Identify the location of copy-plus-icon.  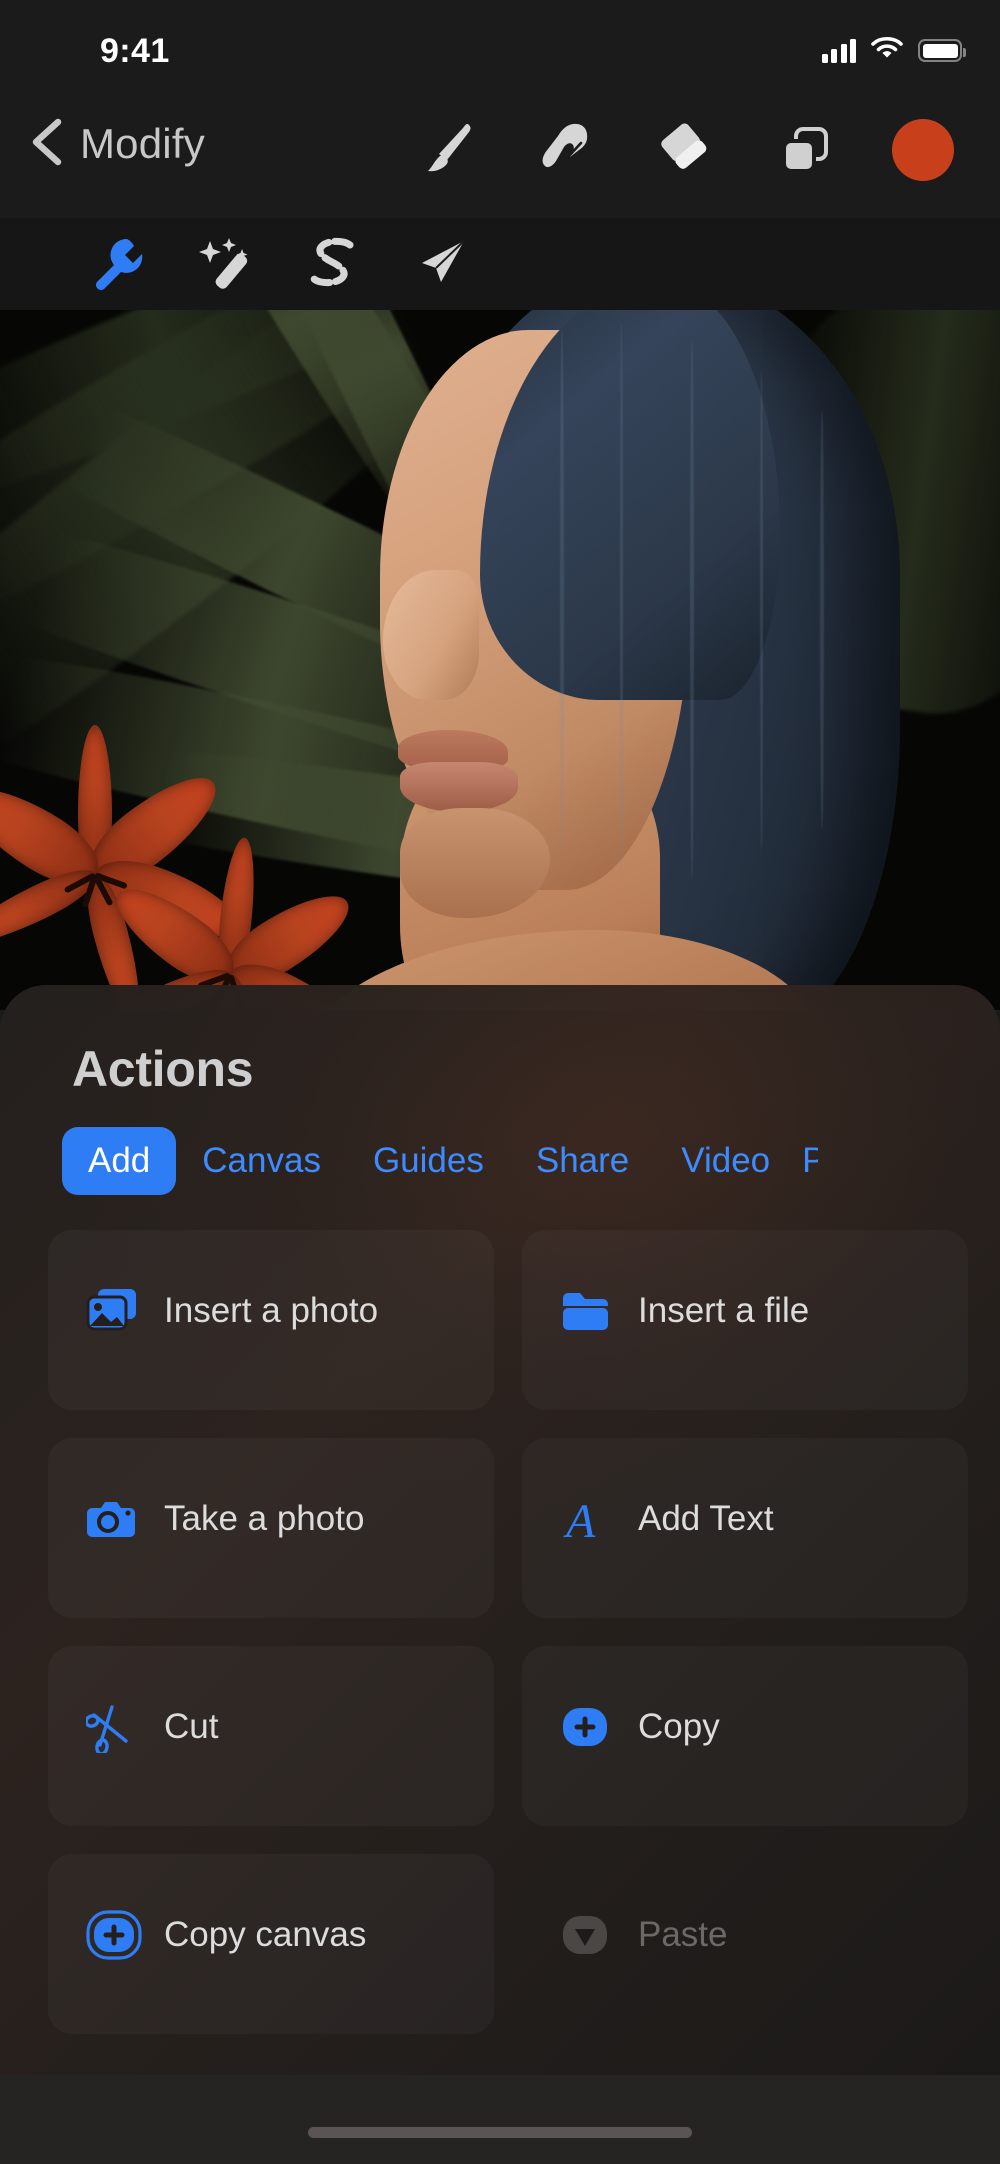
(591, 1727).